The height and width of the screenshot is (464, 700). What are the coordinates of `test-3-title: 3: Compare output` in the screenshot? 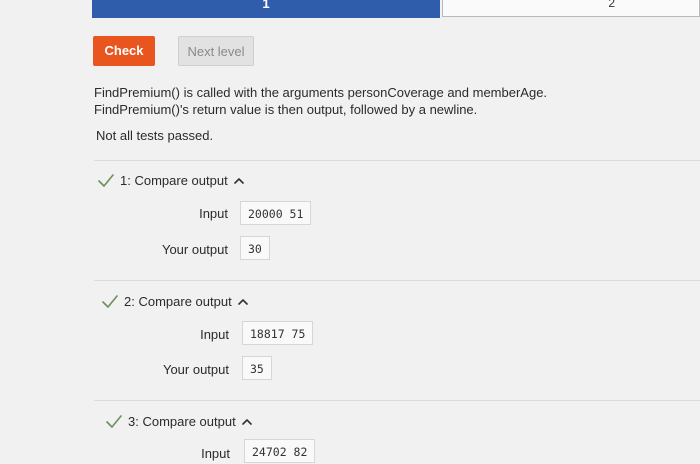 It's located at (182, 421).